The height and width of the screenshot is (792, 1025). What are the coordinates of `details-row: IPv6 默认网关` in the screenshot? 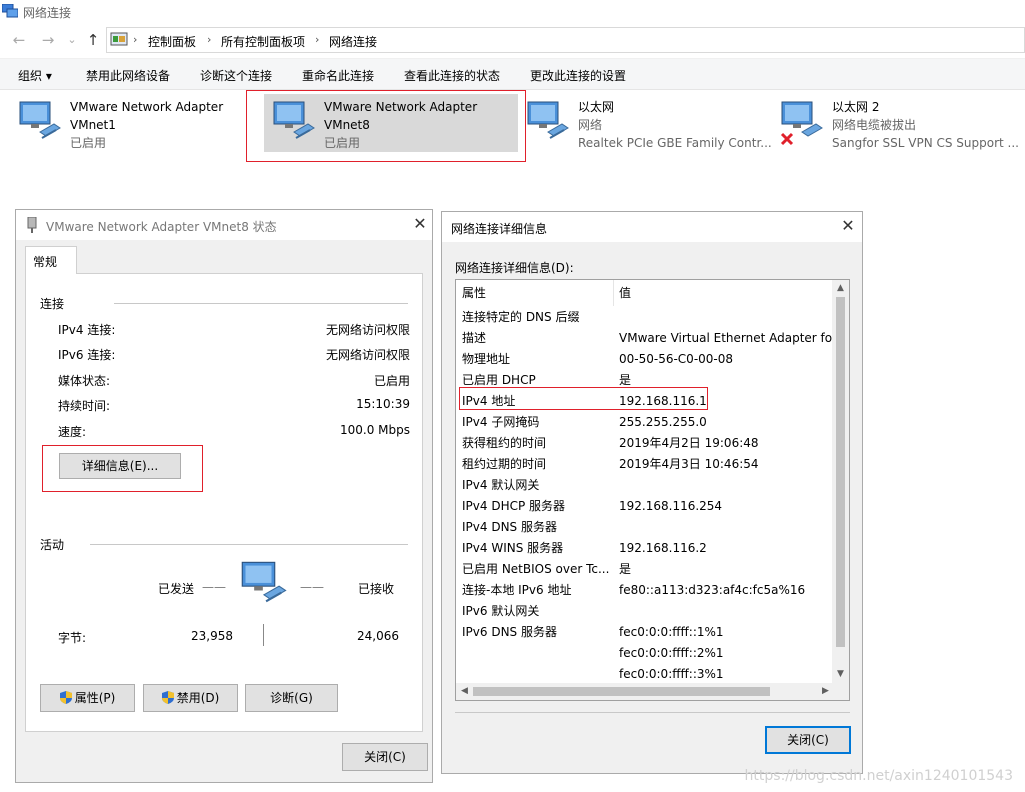 It's located at (646, 611).